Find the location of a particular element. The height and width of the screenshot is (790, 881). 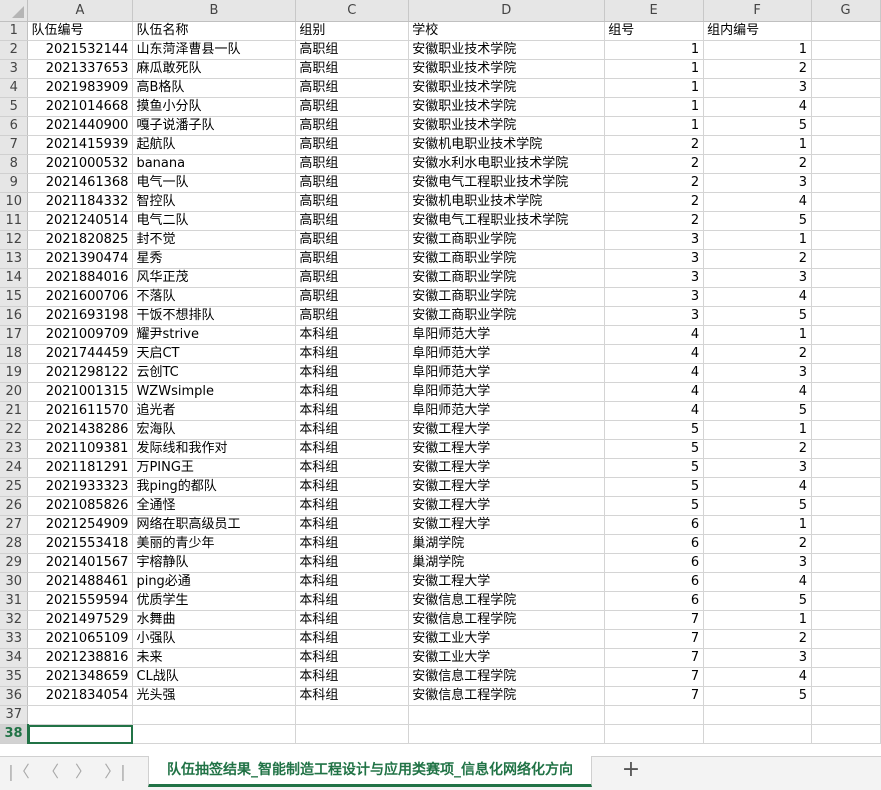

cell-a5: 2021014668 is located at coordinates (80, 107).